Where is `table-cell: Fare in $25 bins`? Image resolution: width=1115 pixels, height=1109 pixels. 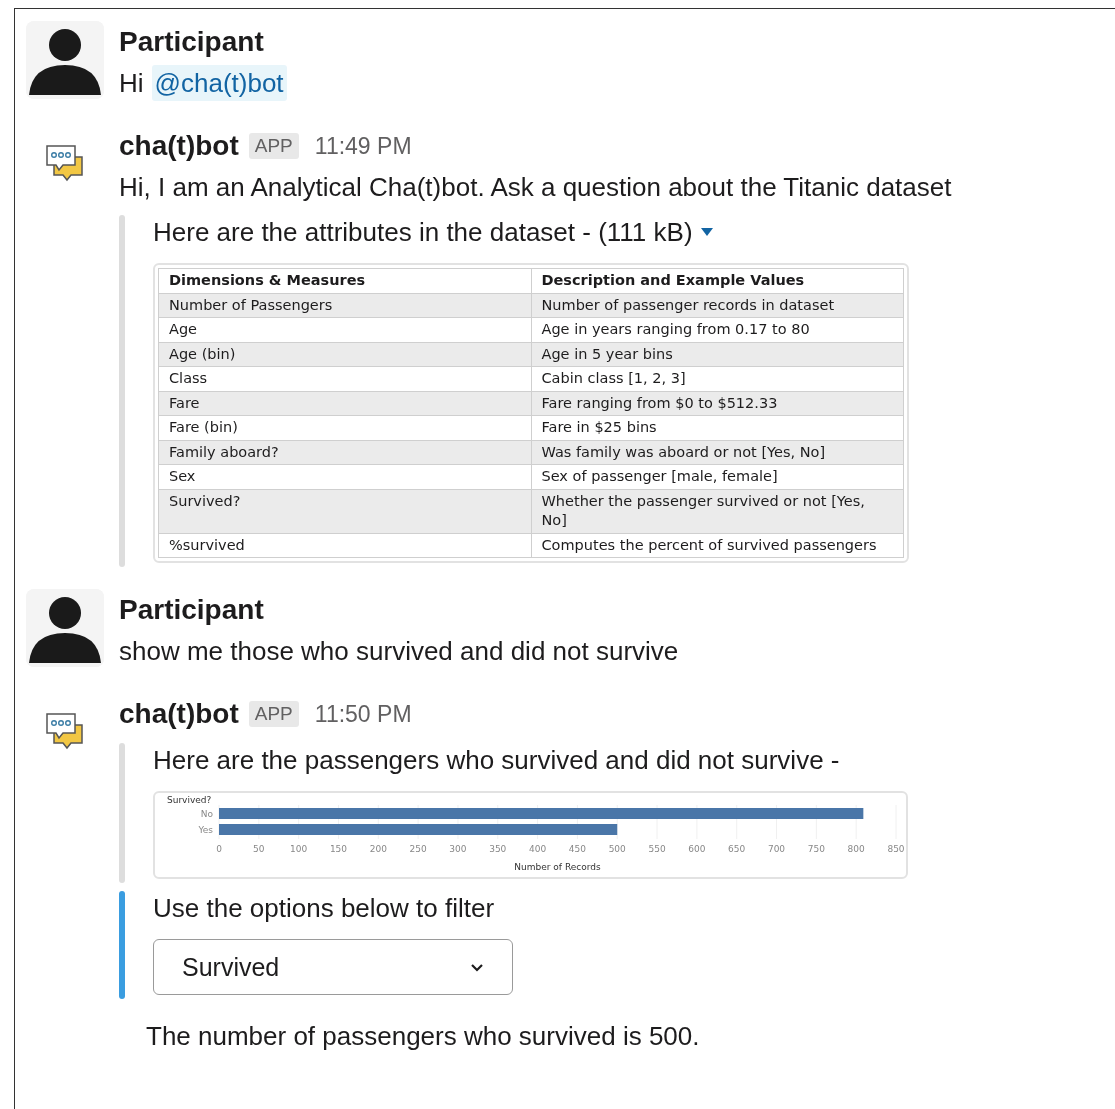
table-cell: Fare in $25 bins is located at coordinates (717, 427).